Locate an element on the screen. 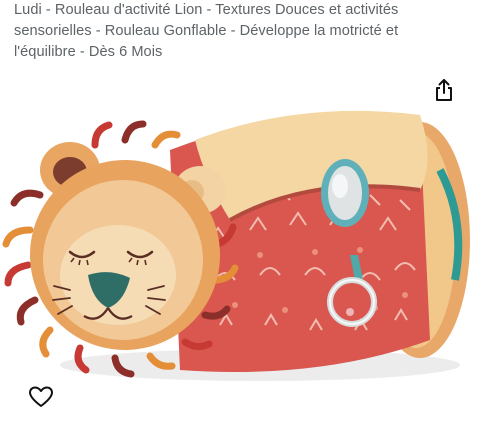 The width and height of the screenshot is (480, 424). heart-icon is located at coordinates (41, 396).